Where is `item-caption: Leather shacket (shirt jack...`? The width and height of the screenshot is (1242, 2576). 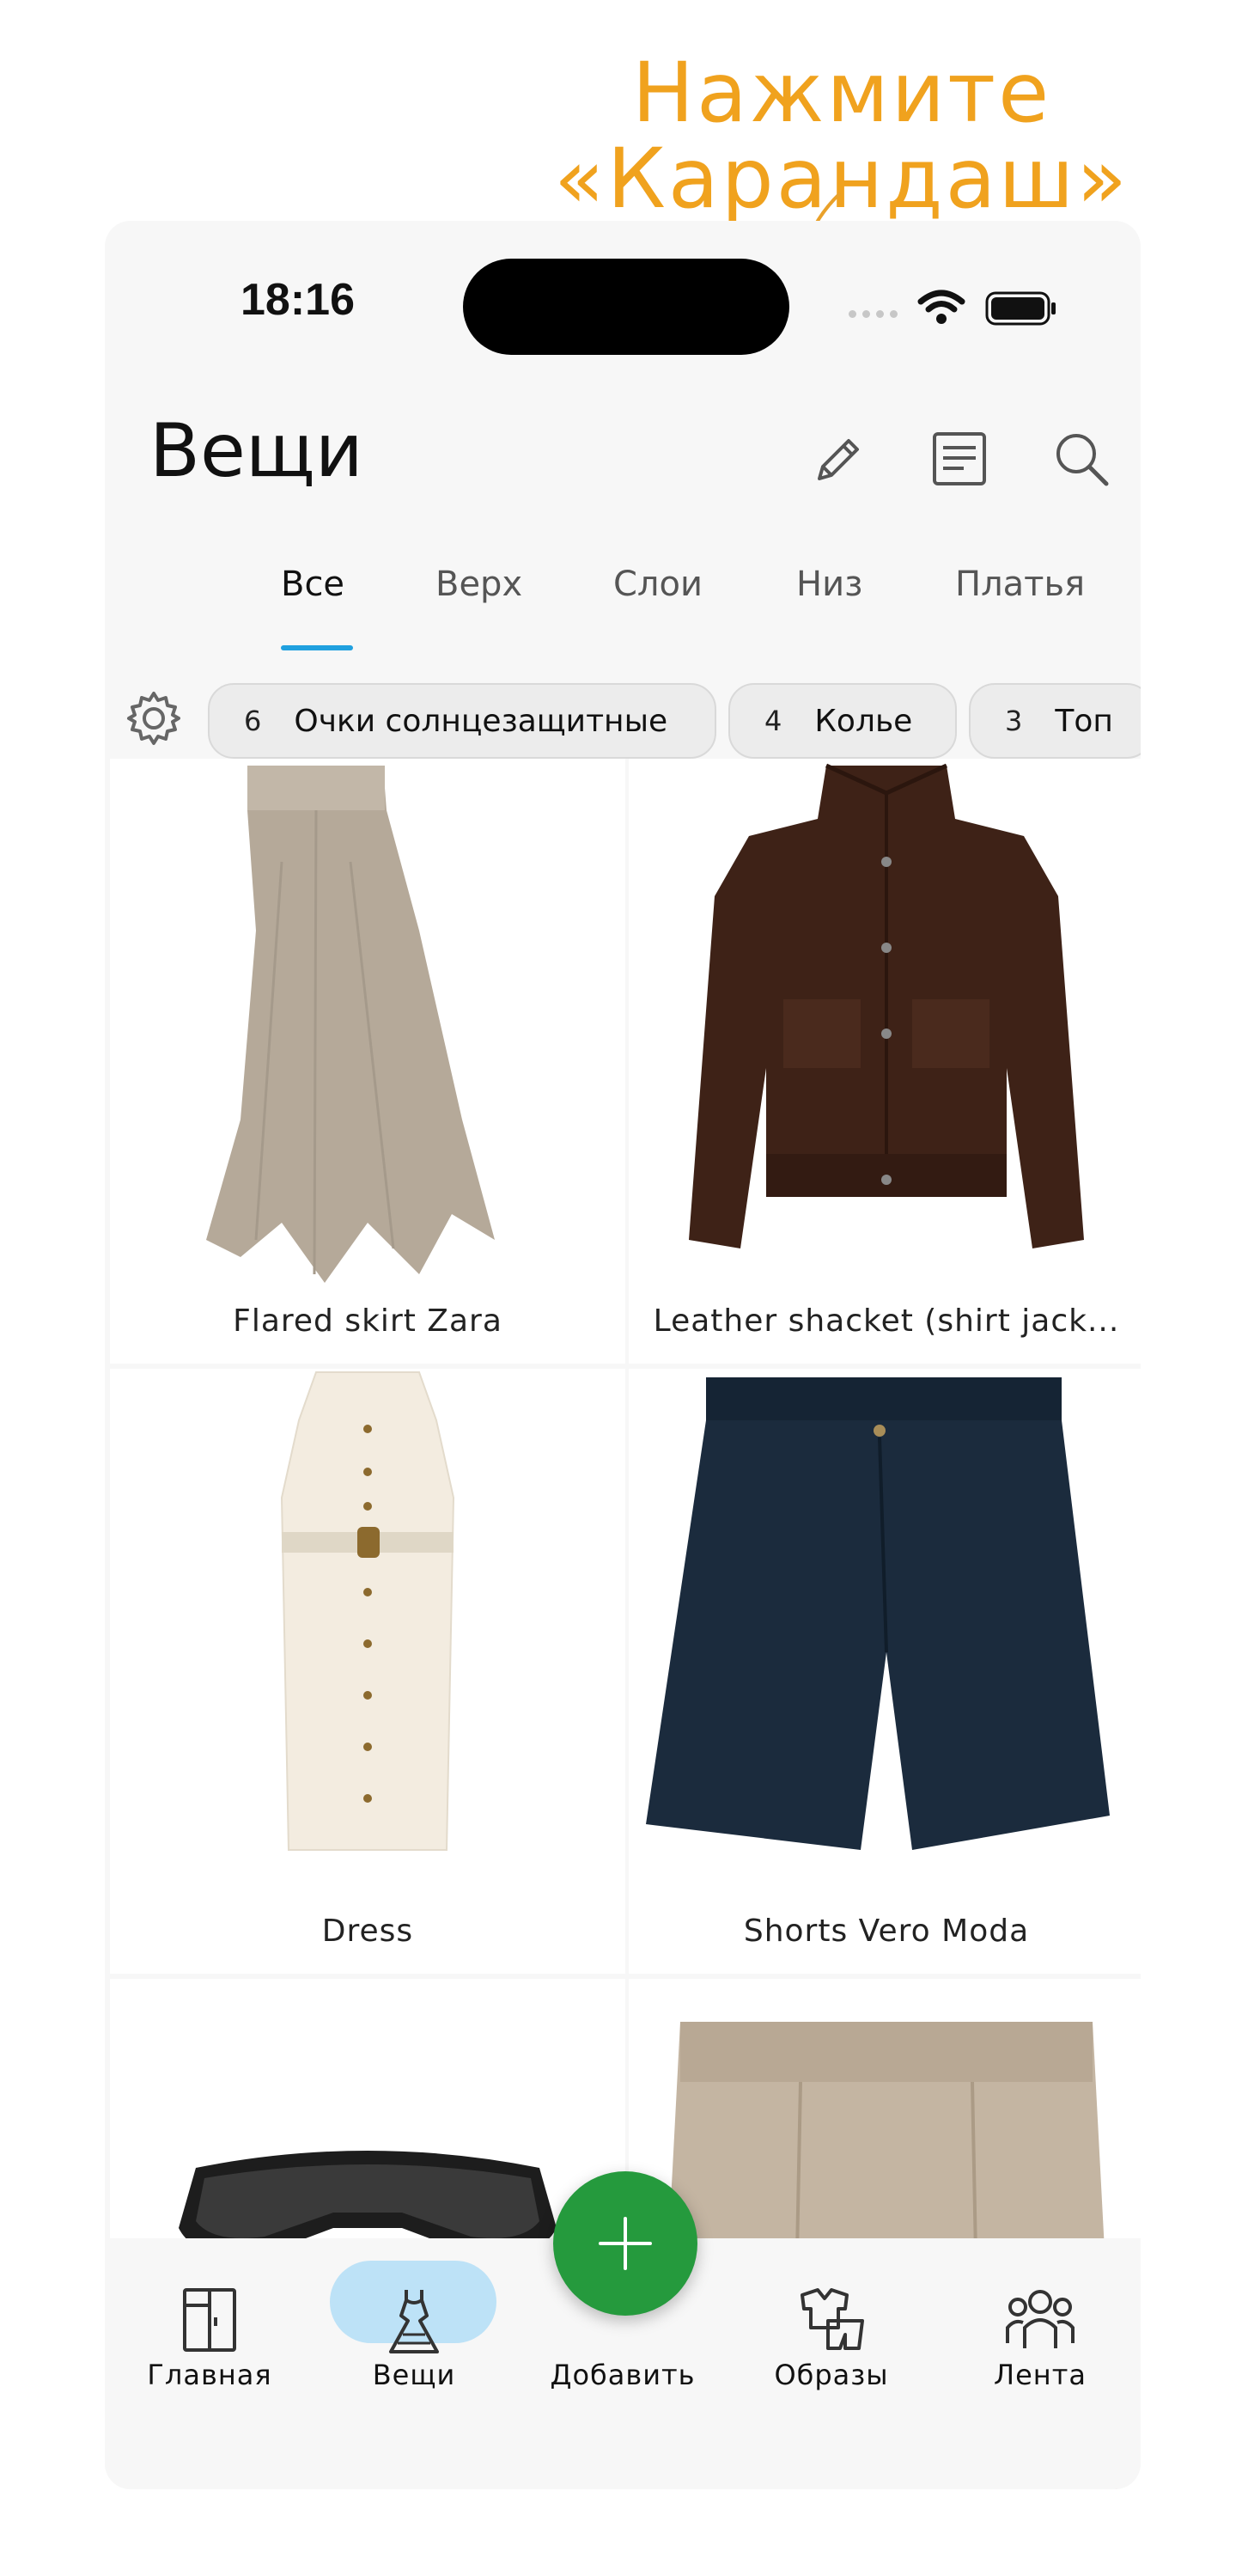
item-caption: Leather shacket (shirt jack... is located at coordinates (886, 1321).